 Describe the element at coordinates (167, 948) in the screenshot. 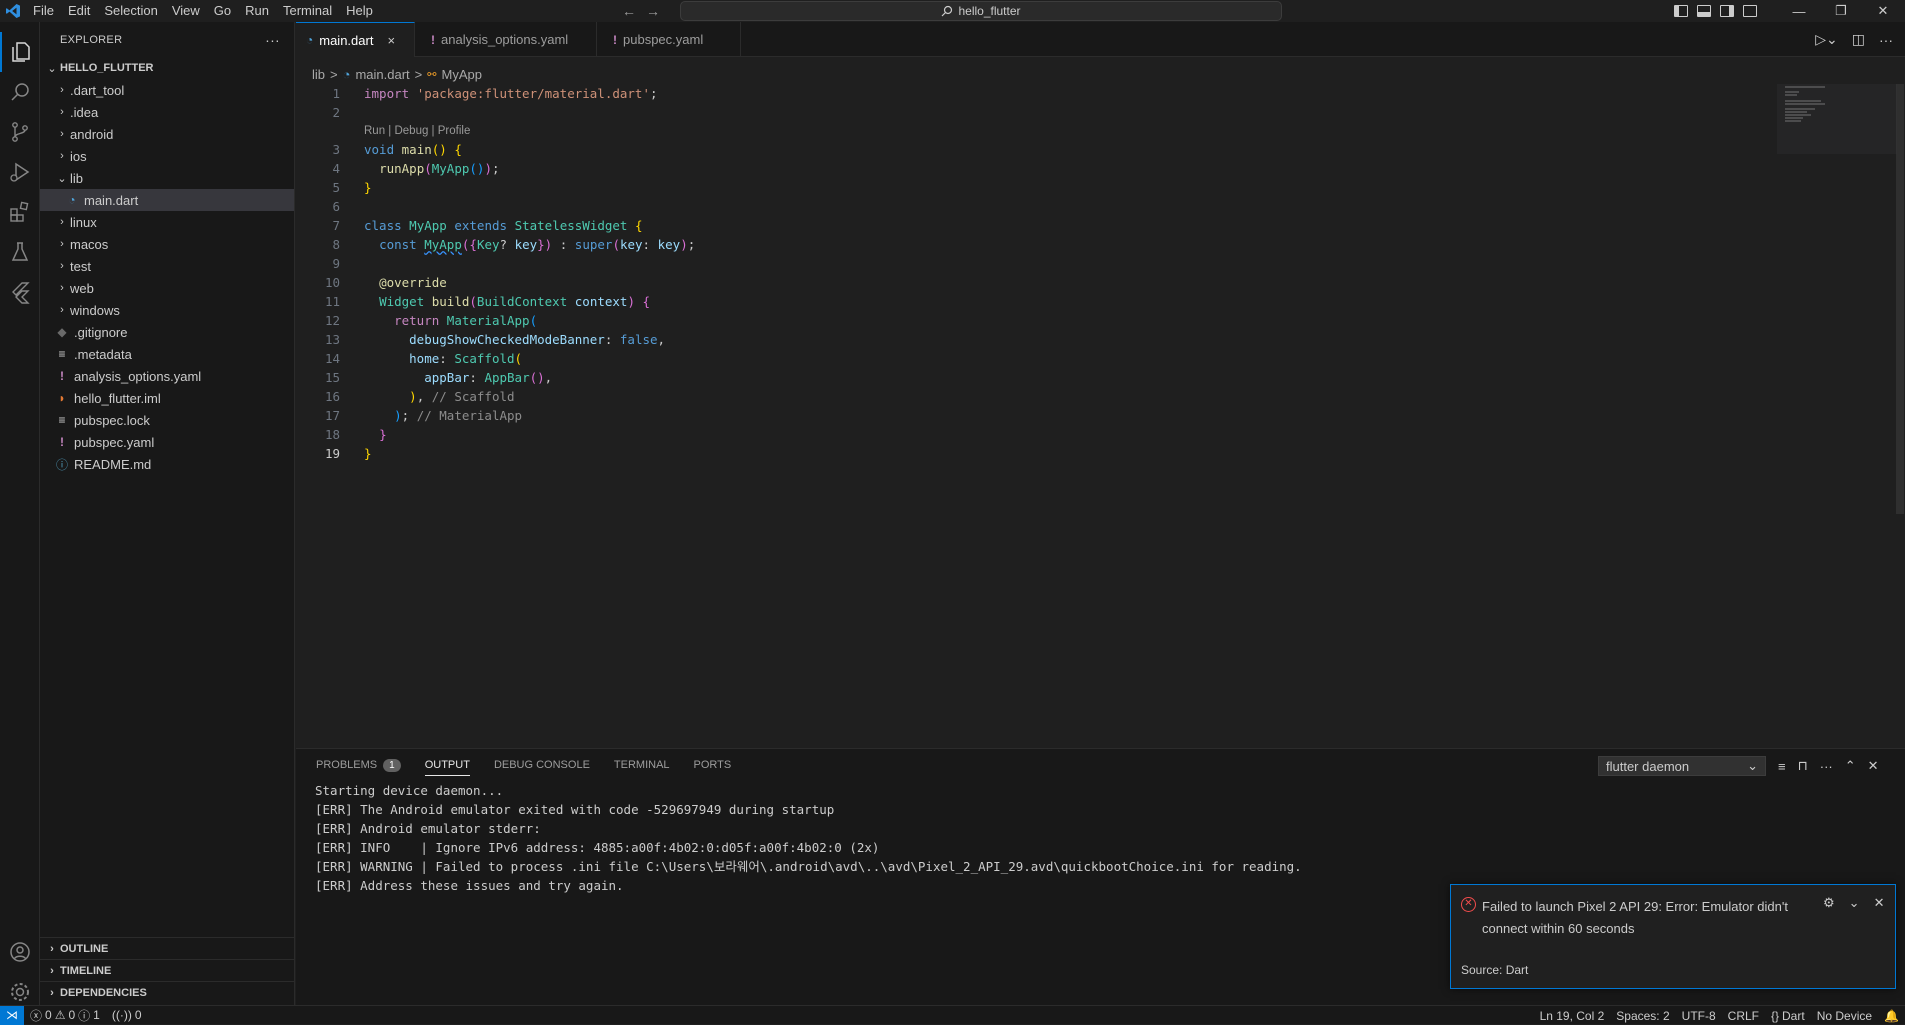

I see `outline-section: › OUTLINE` at that location.